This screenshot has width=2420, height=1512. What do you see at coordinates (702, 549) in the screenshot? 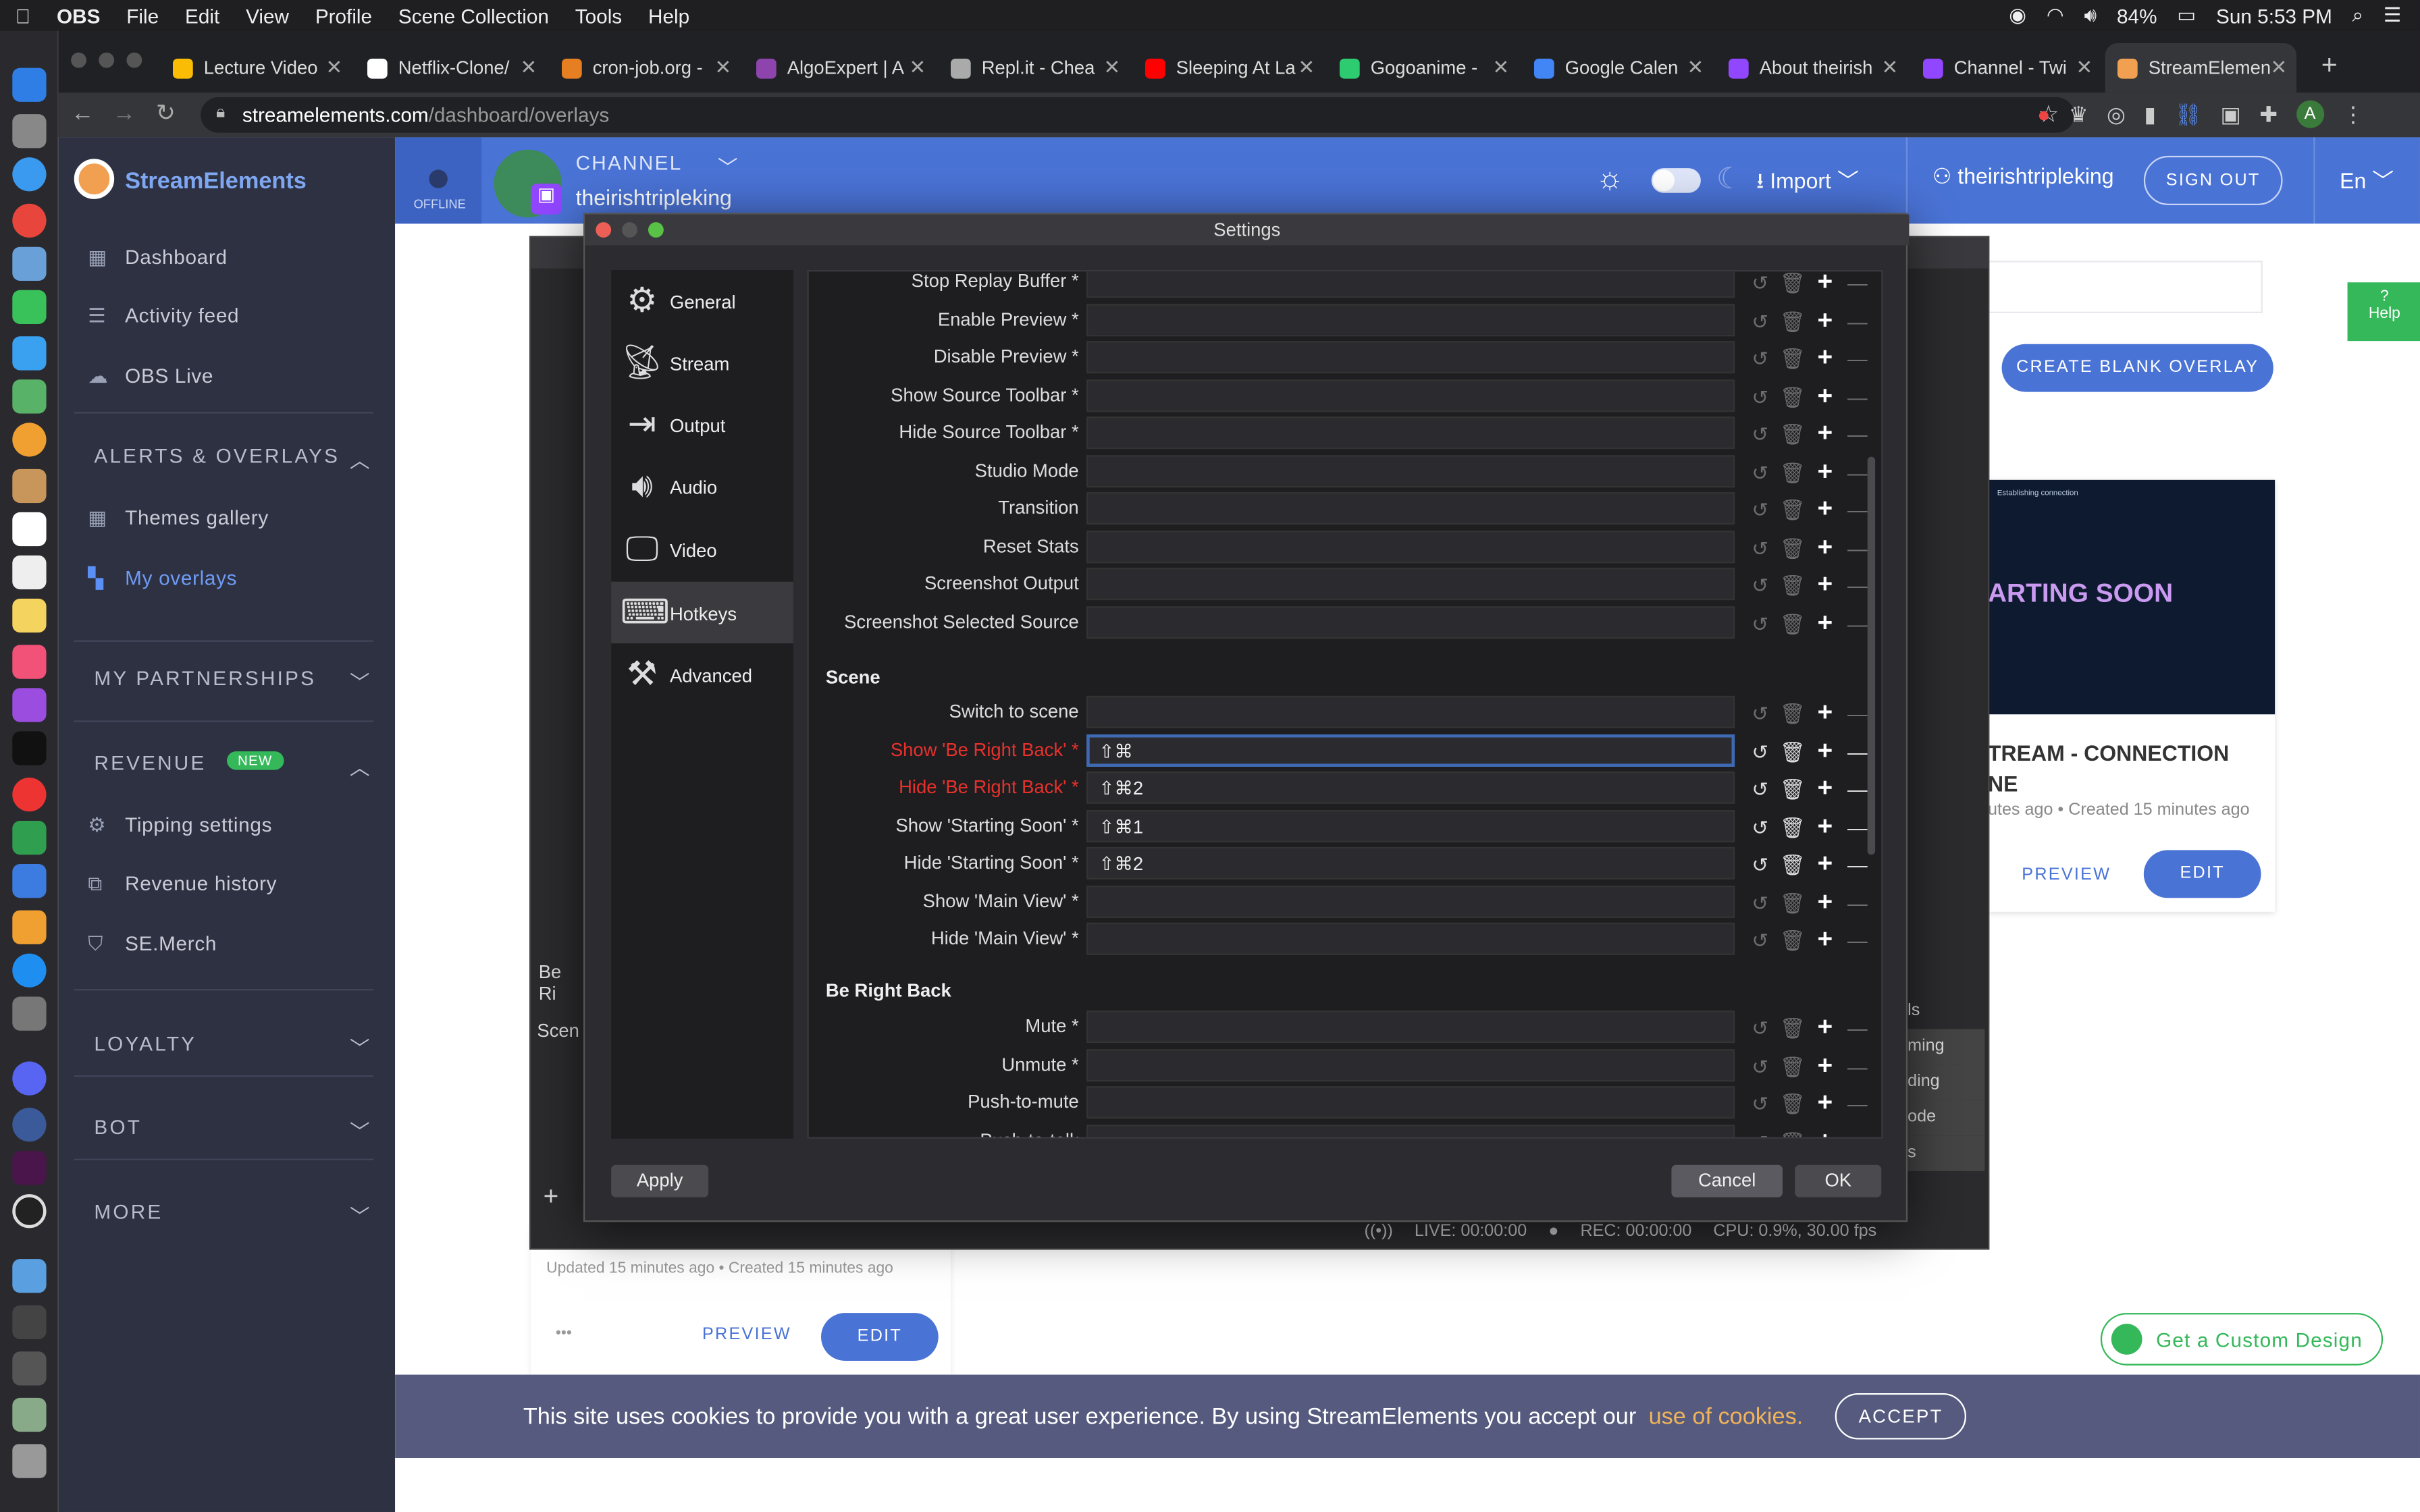
I see `settings-nav-video: 🖵︎ Video` at bounding box center [702, 549].